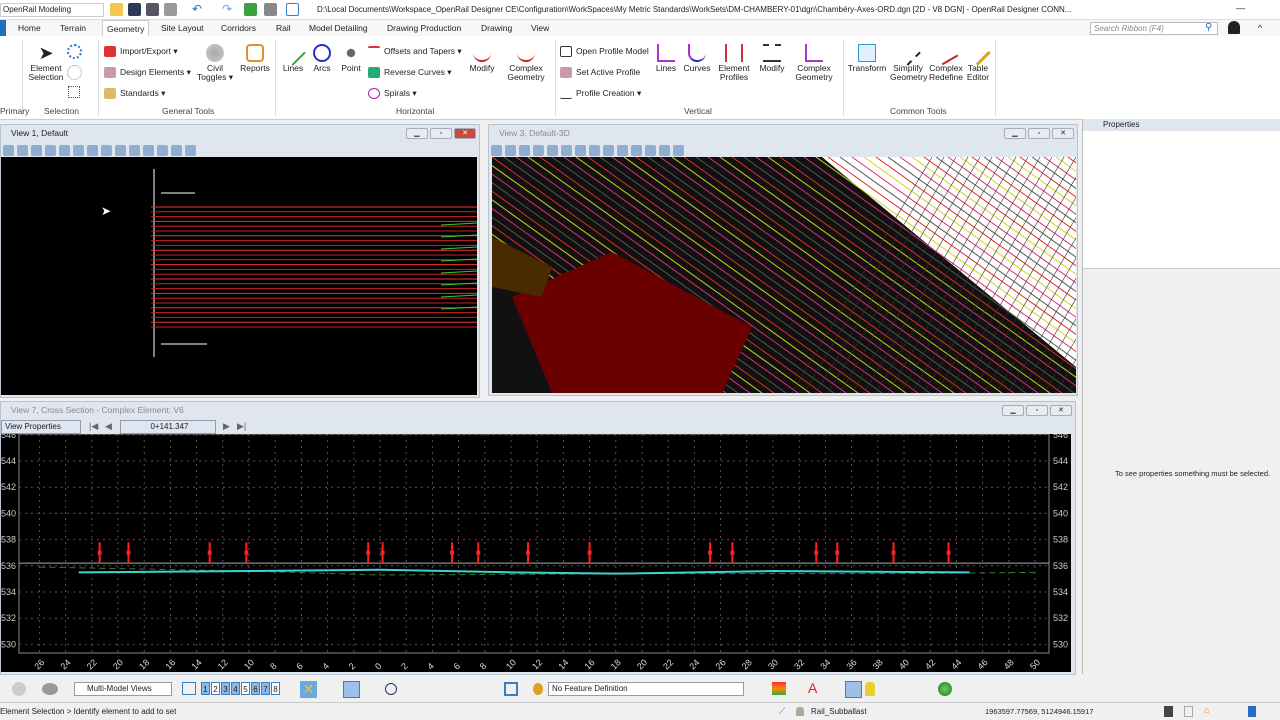 This screenshot has width=1280, height=720. I want to click on import-export-button: Import/Export ▾, so click(141, 52).